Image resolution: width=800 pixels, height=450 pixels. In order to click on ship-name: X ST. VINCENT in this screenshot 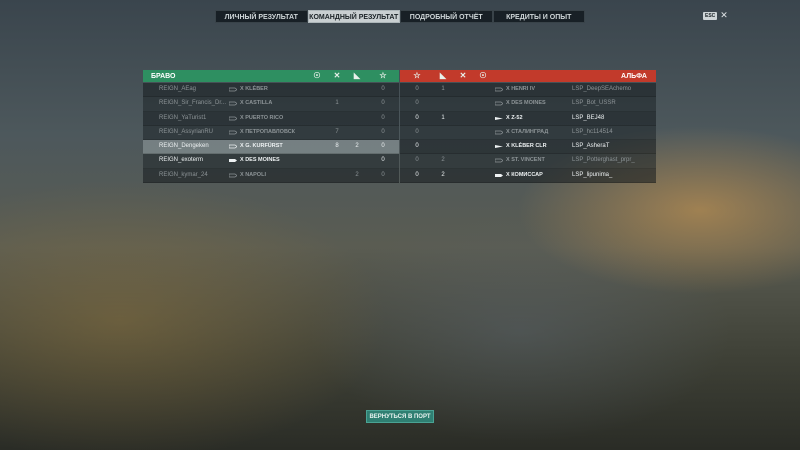, I will do `click(525, 160)`.